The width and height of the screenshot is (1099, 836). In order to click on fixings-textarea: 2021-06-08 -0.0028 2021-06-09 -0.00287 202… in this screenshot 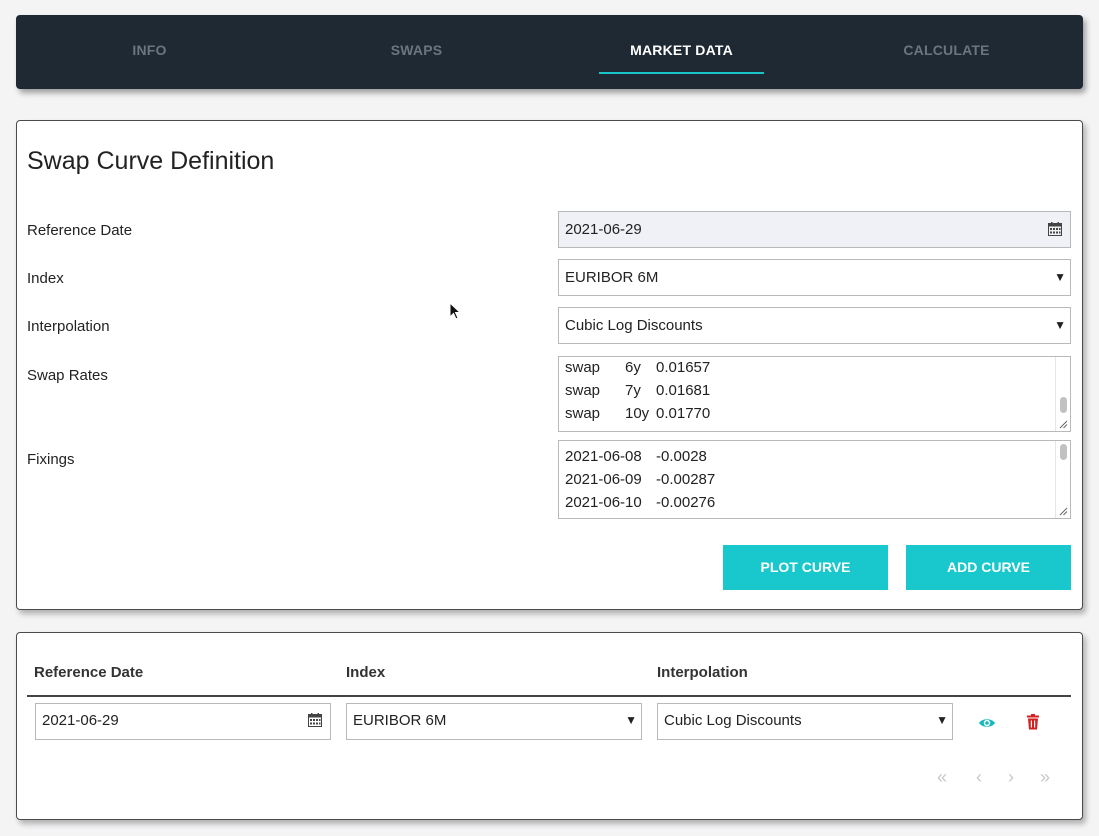, I will do `click(814, 479)`.